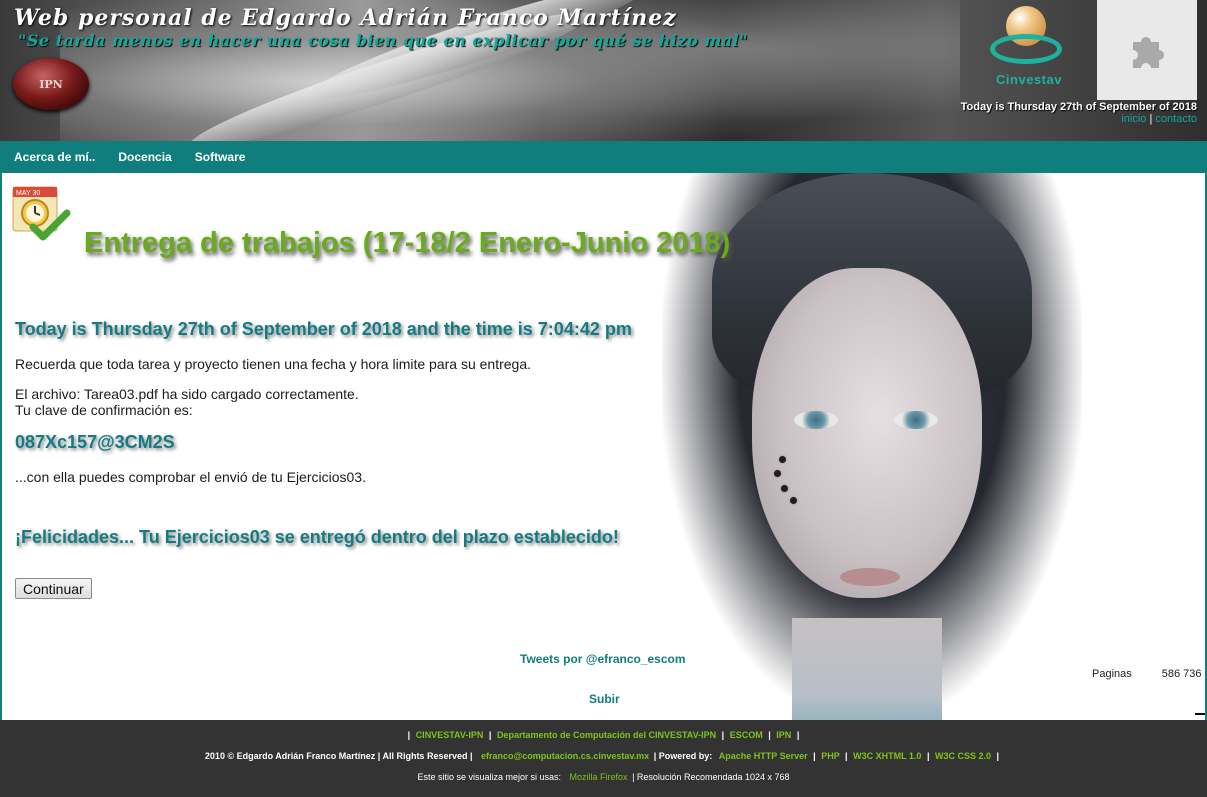  I want to click on portrait-lips, so click(870, 577).